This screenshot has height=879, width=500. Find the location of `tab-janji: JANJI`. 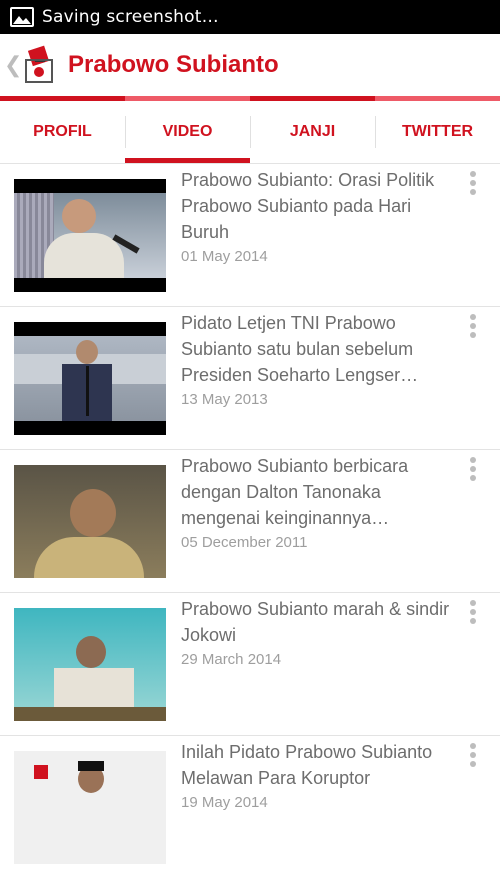

tab-janji: JANJI is located at coordinates (312, 132).